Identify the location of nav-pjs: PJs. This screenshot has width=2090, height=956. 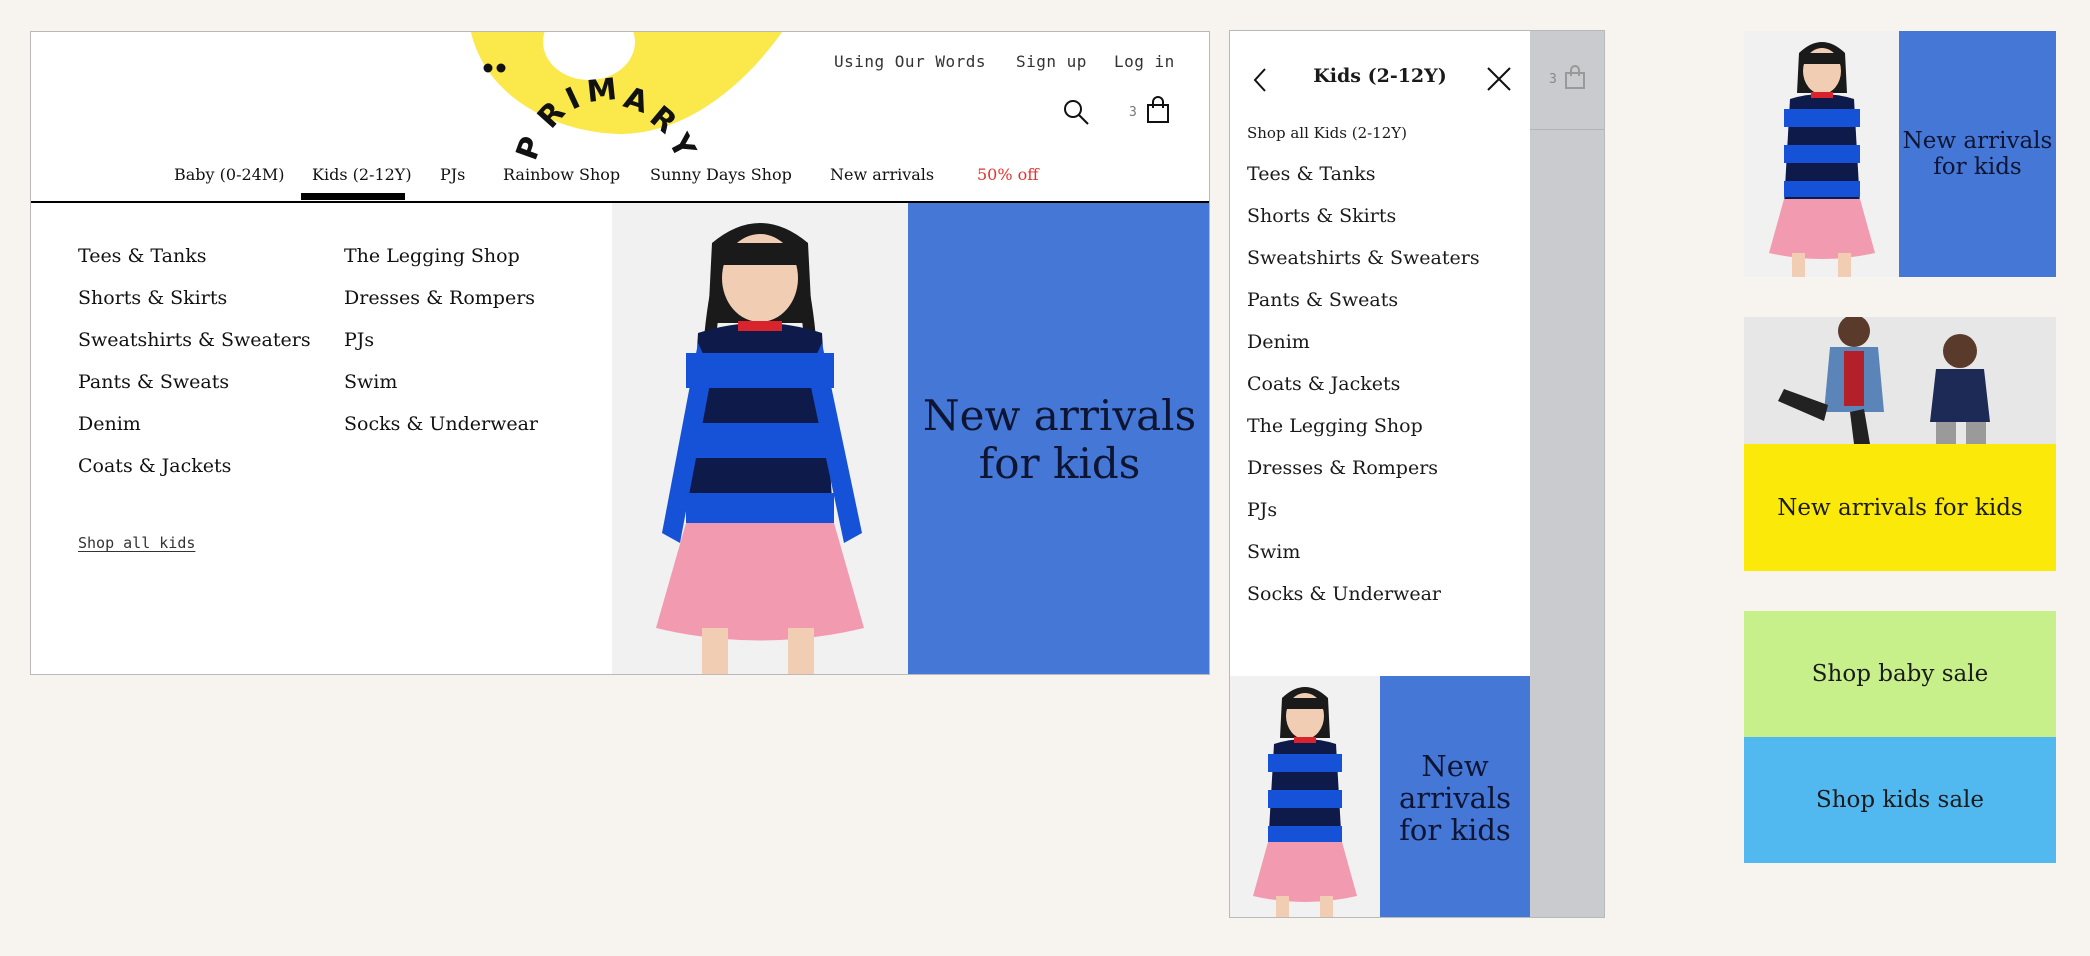
(452, 174).